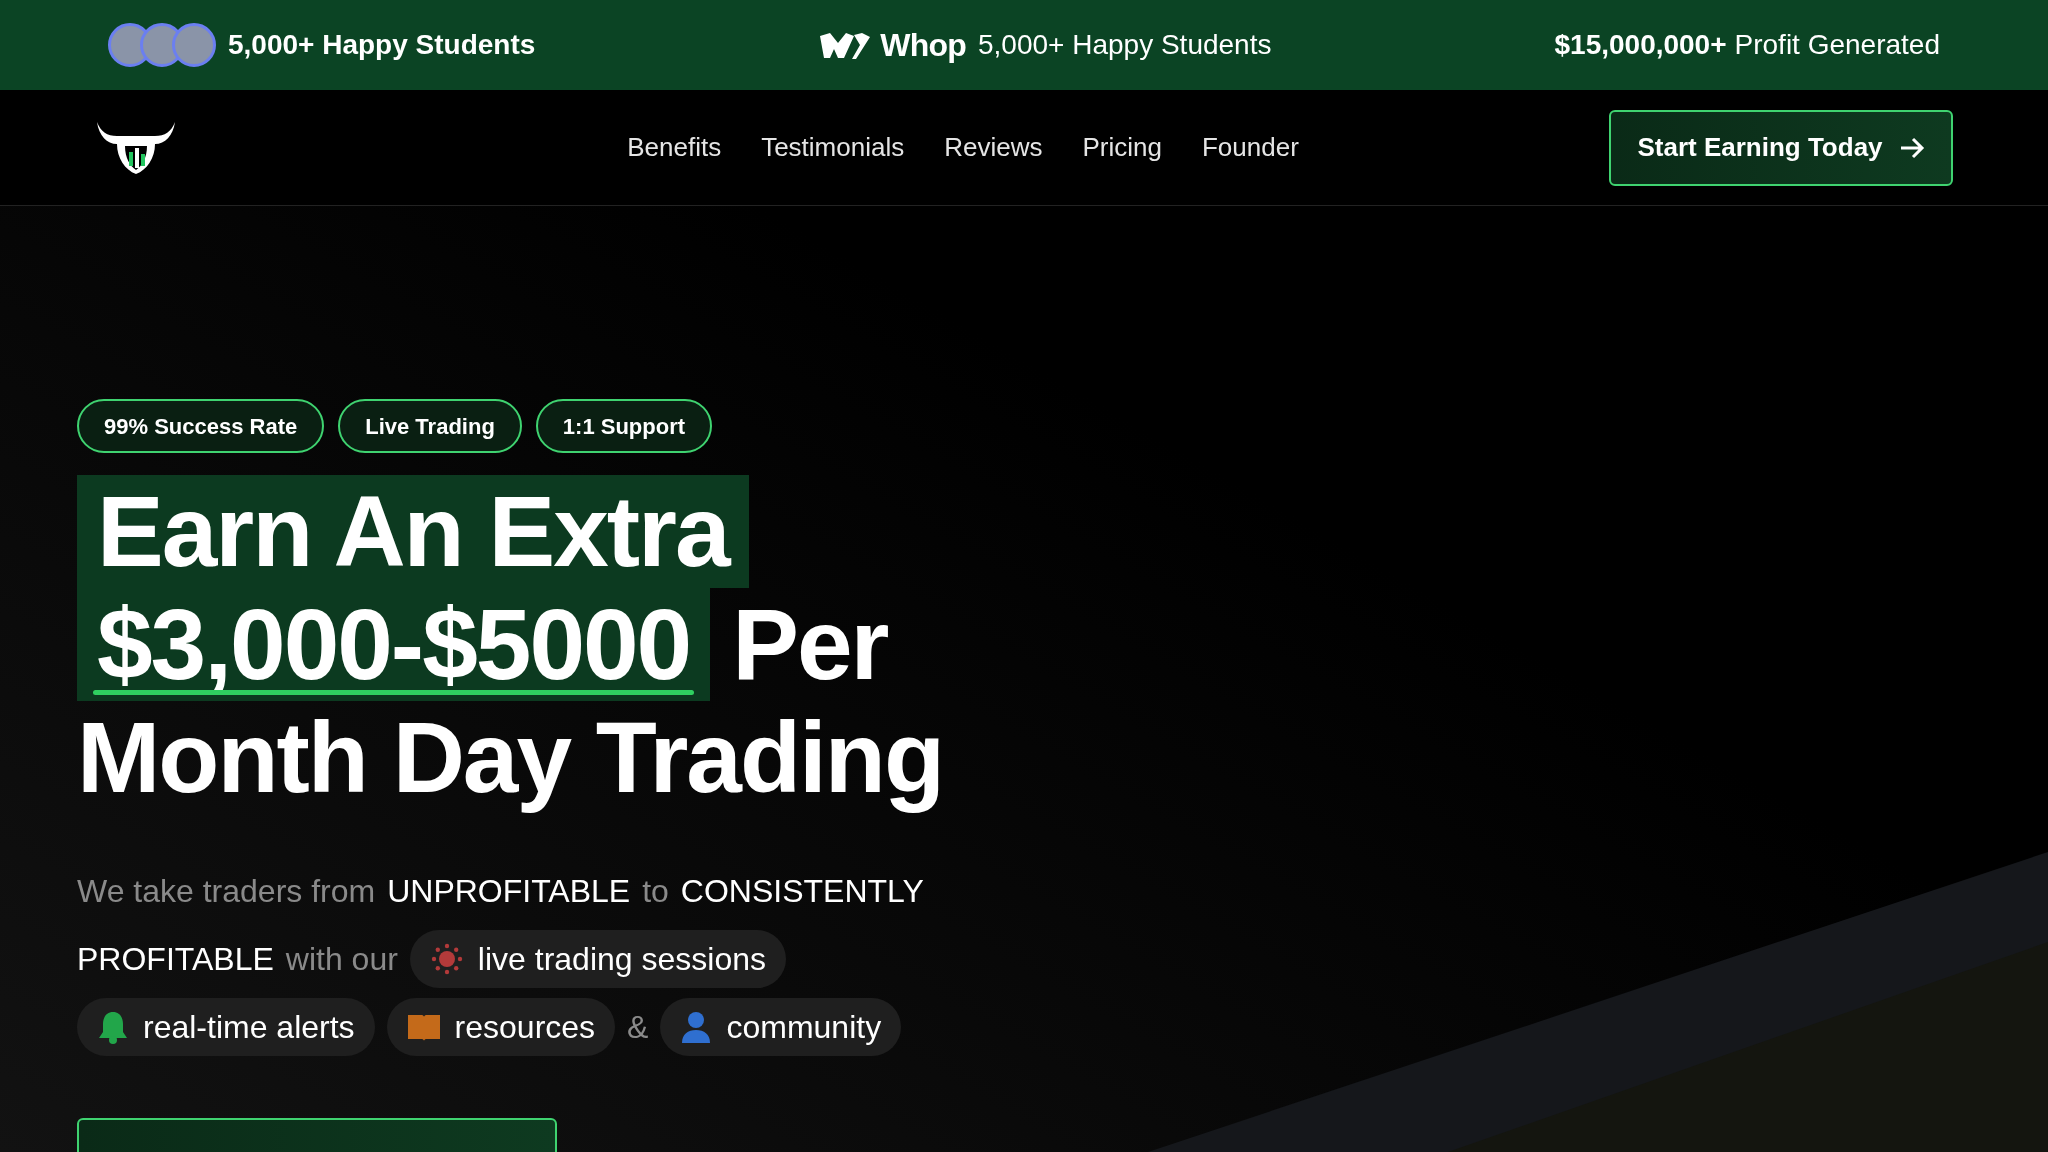 This screenshot has width=2048, height=1152. Describe the element at coordinates (1125, 45) in the screenshot. I see `whop-students-text: 5,000+ Happy Students` at that location.